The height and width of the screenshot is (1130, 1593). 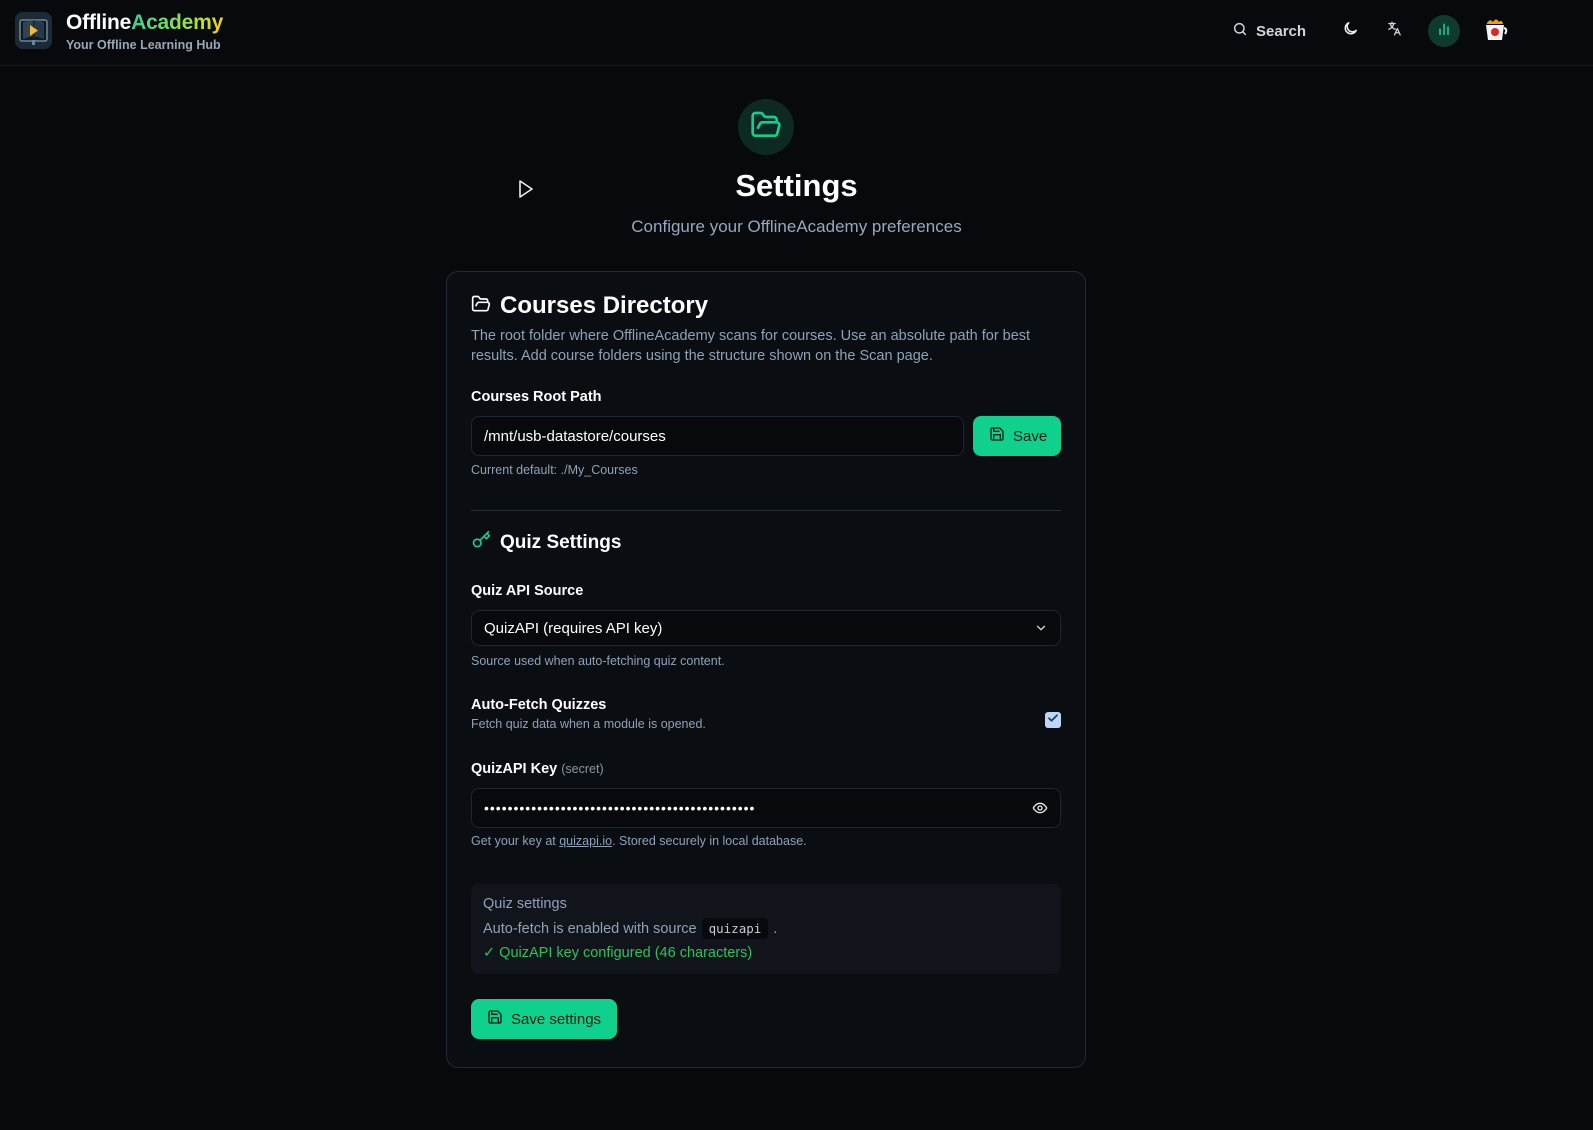 I want to click on summary-autofetch-suffix: ., so click(x=775, y=928).